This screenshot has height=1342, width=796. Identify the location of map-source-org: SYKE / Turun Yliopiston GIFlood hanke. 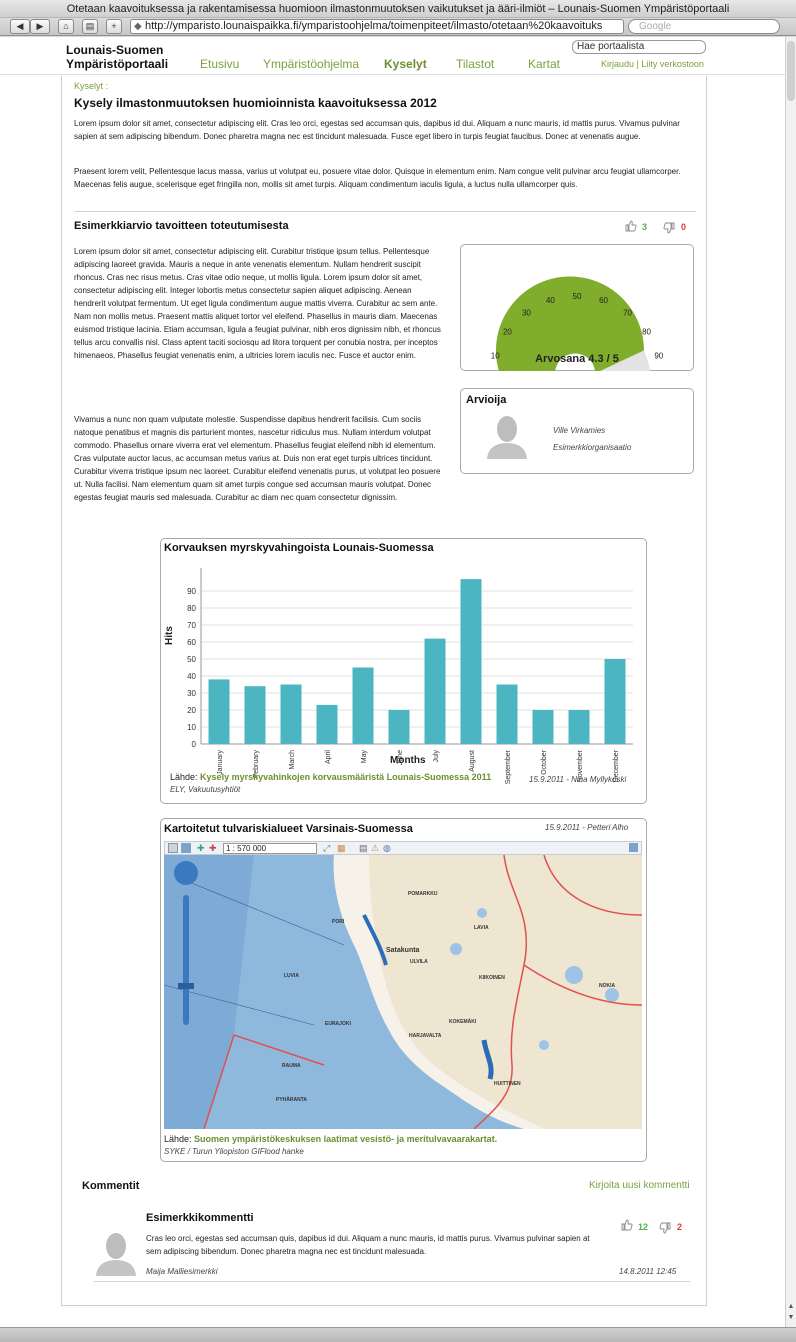
(234, 1151).